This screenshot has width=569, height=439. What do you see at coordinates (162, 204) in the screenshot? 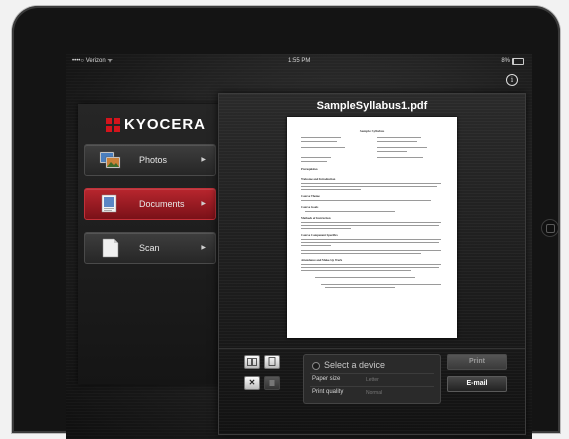
I see `sidebar-item-label: Documents` at bounding box center [162, 204].